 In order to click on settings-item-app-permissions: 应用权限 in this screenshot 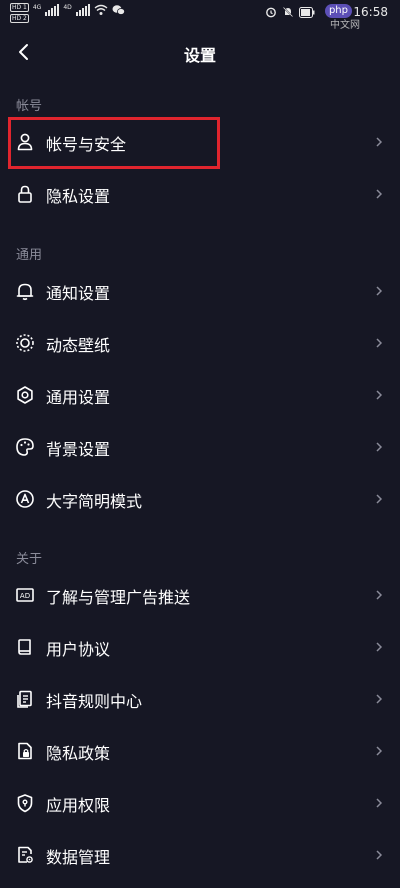, I will do `click(200, 804)`.